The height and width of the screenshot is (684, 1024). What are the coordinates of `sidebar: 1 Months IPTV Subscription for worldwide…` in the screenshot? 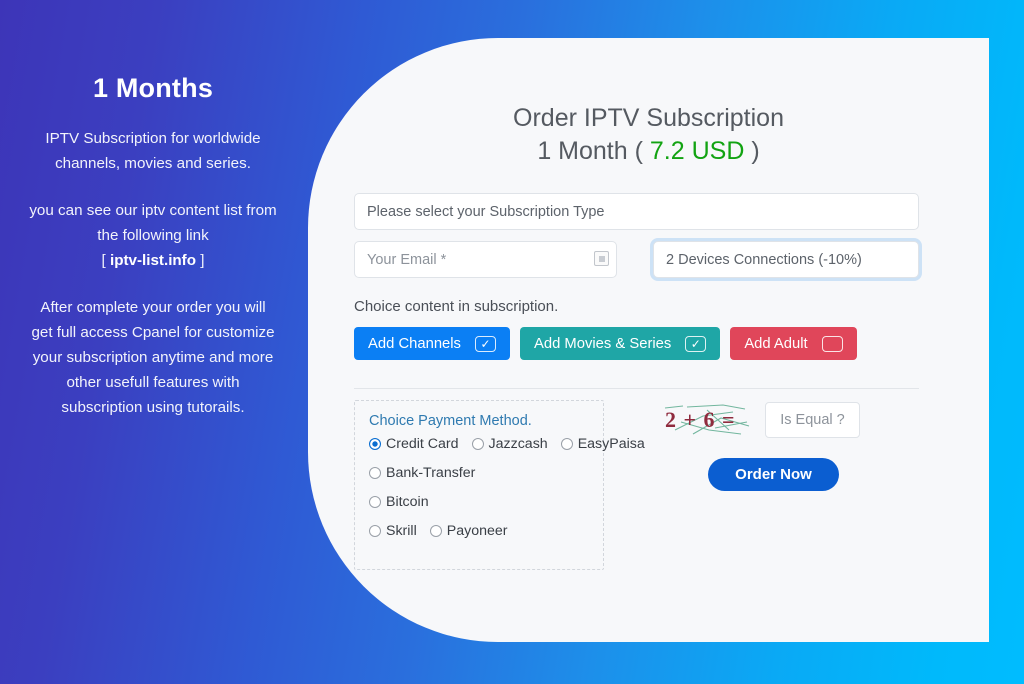 It's located at (153, 246).